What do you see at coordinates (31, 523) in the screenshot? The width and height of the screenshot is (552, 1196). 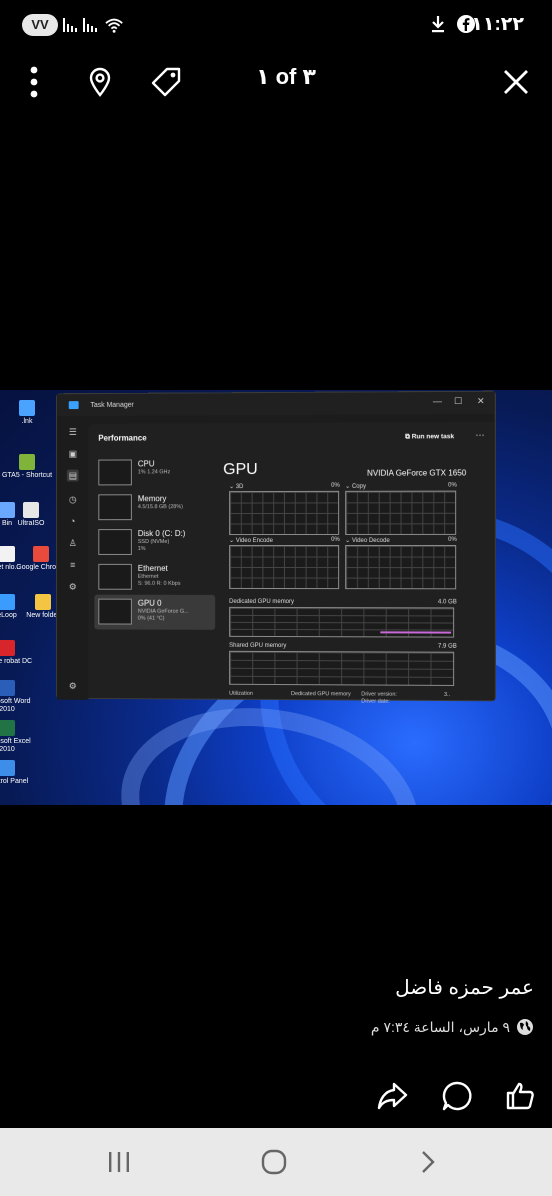 I see `desktop-icon-label: UltraISO` at bounding box center [31, 523].